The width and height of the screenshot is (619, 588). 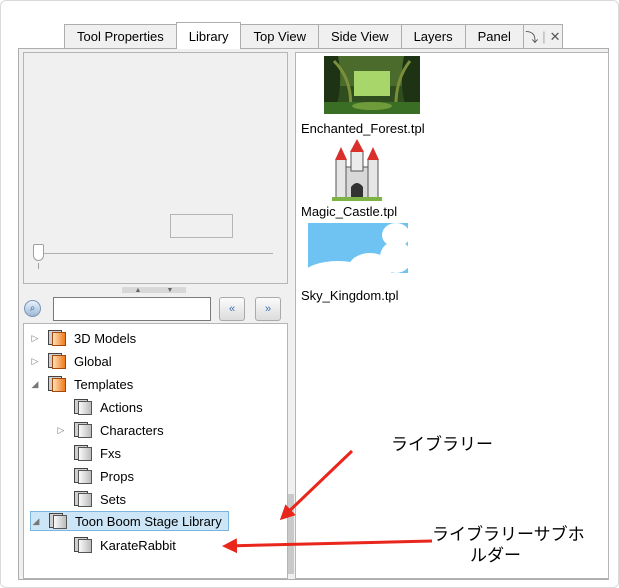 I want to click on tree-item-templates: ◢ Templates, so click(x=81, y=384).